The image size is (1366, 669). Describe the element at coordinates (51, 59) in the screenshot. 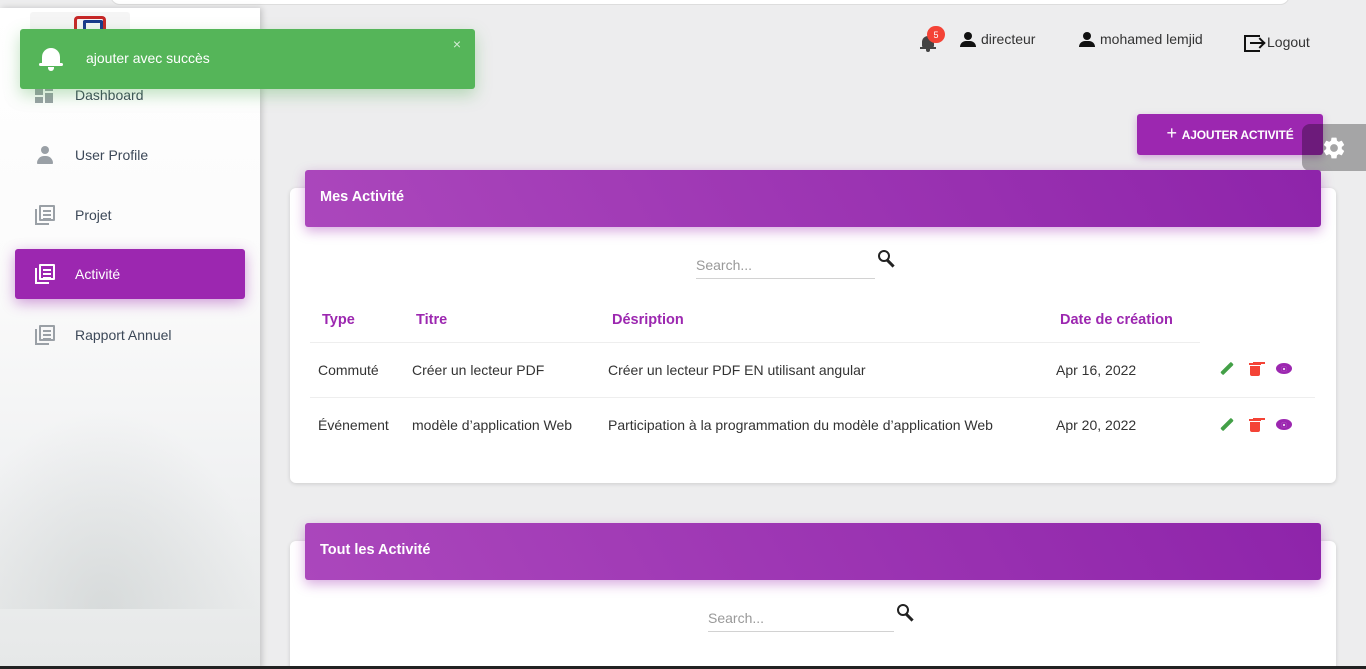

I see `bell-icon` at that location.